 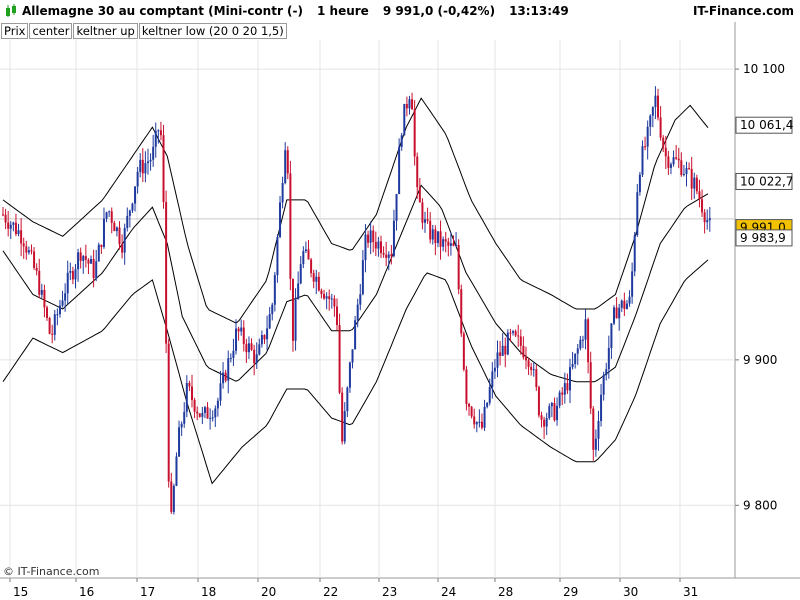 What do you see at coordinates (448, 592) in the screenshot?
I see `x-tick-label: 24` at bounding box center [448, 592].